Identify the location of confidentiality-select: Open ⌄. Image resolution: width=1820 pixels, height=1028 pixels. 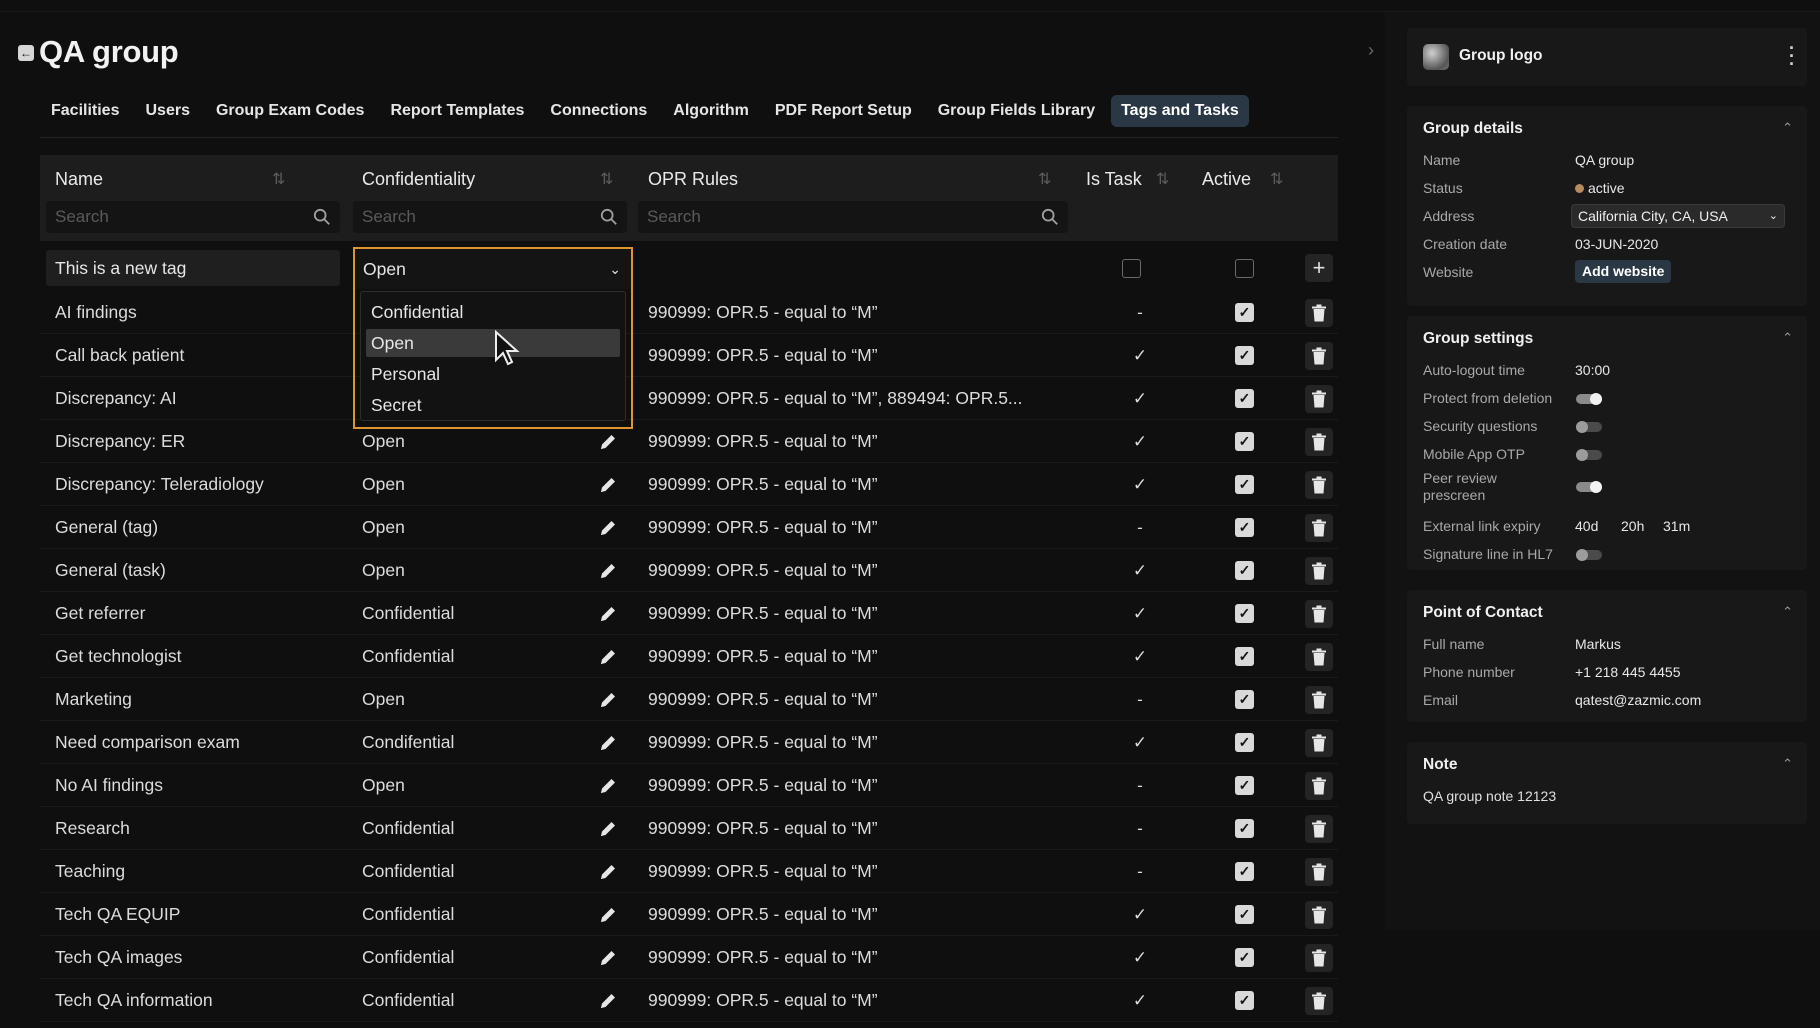
(493, 268).